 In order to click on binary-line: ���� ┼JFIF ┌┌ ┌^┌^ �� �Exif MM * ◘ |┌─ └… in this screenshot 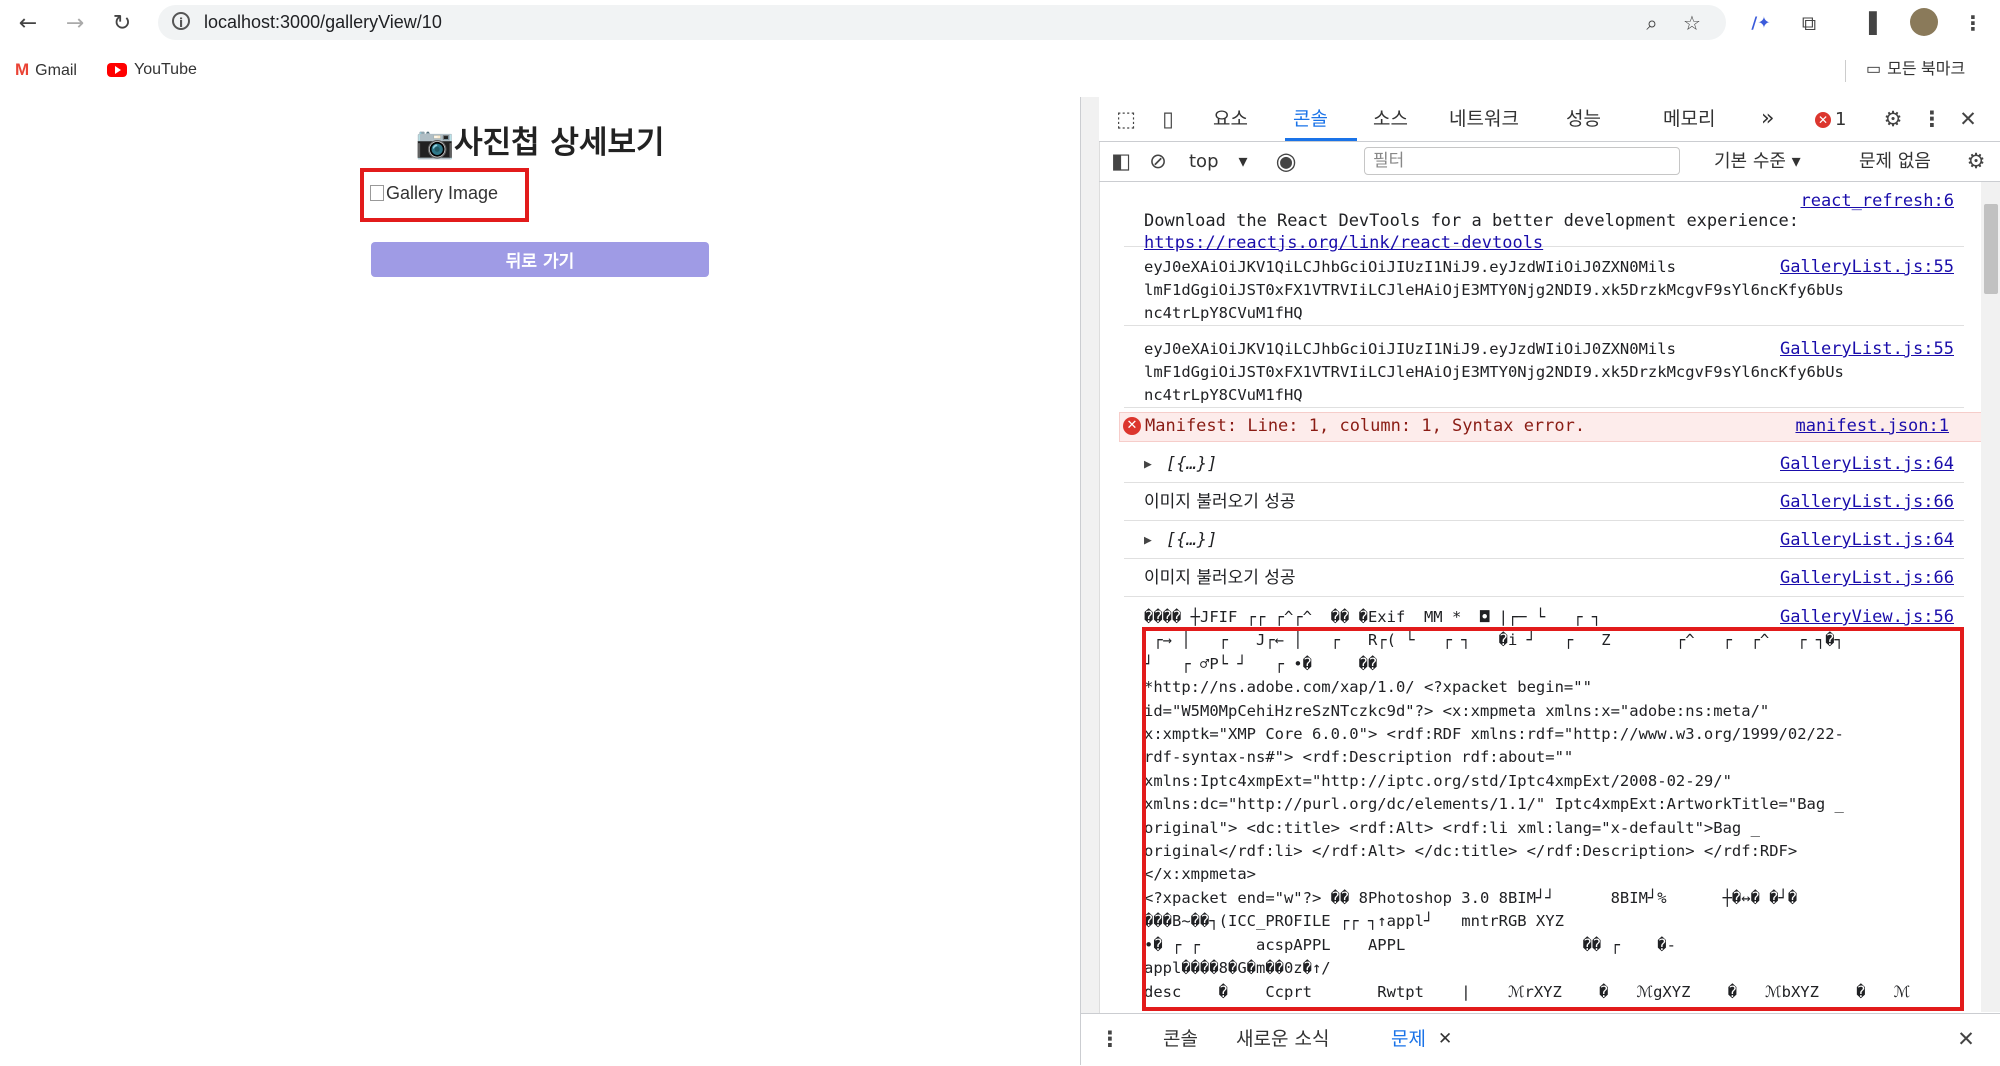, I will do `click(1373, 617)`.